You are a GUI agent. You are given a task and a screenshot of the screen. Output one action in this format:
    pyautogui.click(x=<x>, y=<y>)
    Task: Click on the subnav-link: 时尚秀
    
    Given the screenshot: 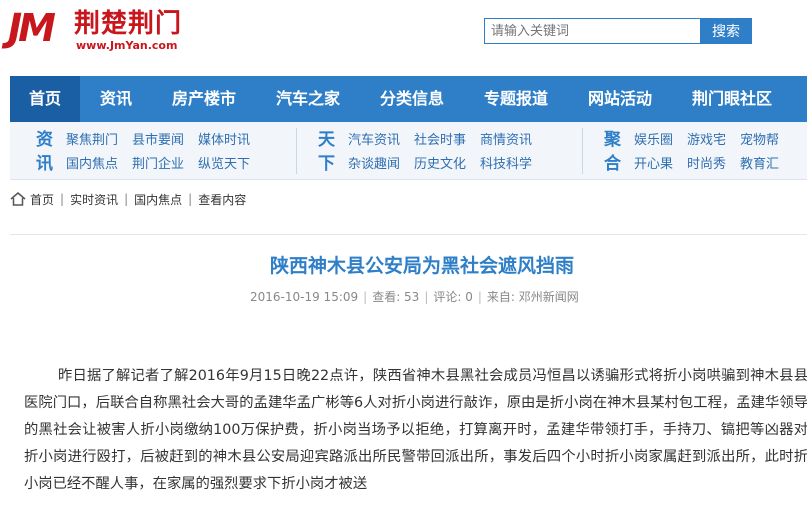 What is the action you would take?
    pyautogui.click(x=706, y=165)
    